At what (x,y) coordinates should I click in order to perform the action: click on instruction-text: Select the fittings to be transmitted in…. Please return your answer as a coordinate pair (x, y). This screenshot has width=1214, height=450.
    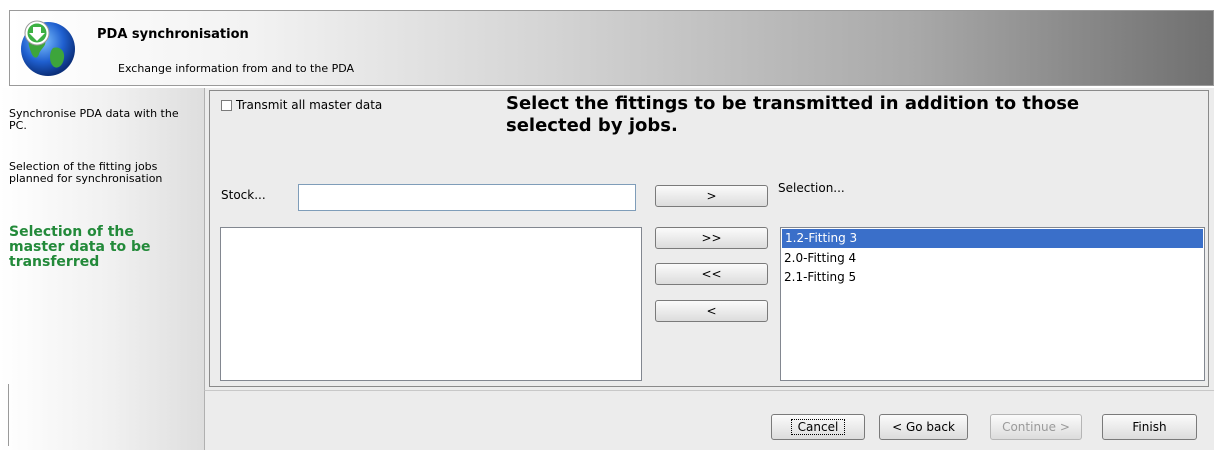
    Looking at the image, I should click on (793, 114).